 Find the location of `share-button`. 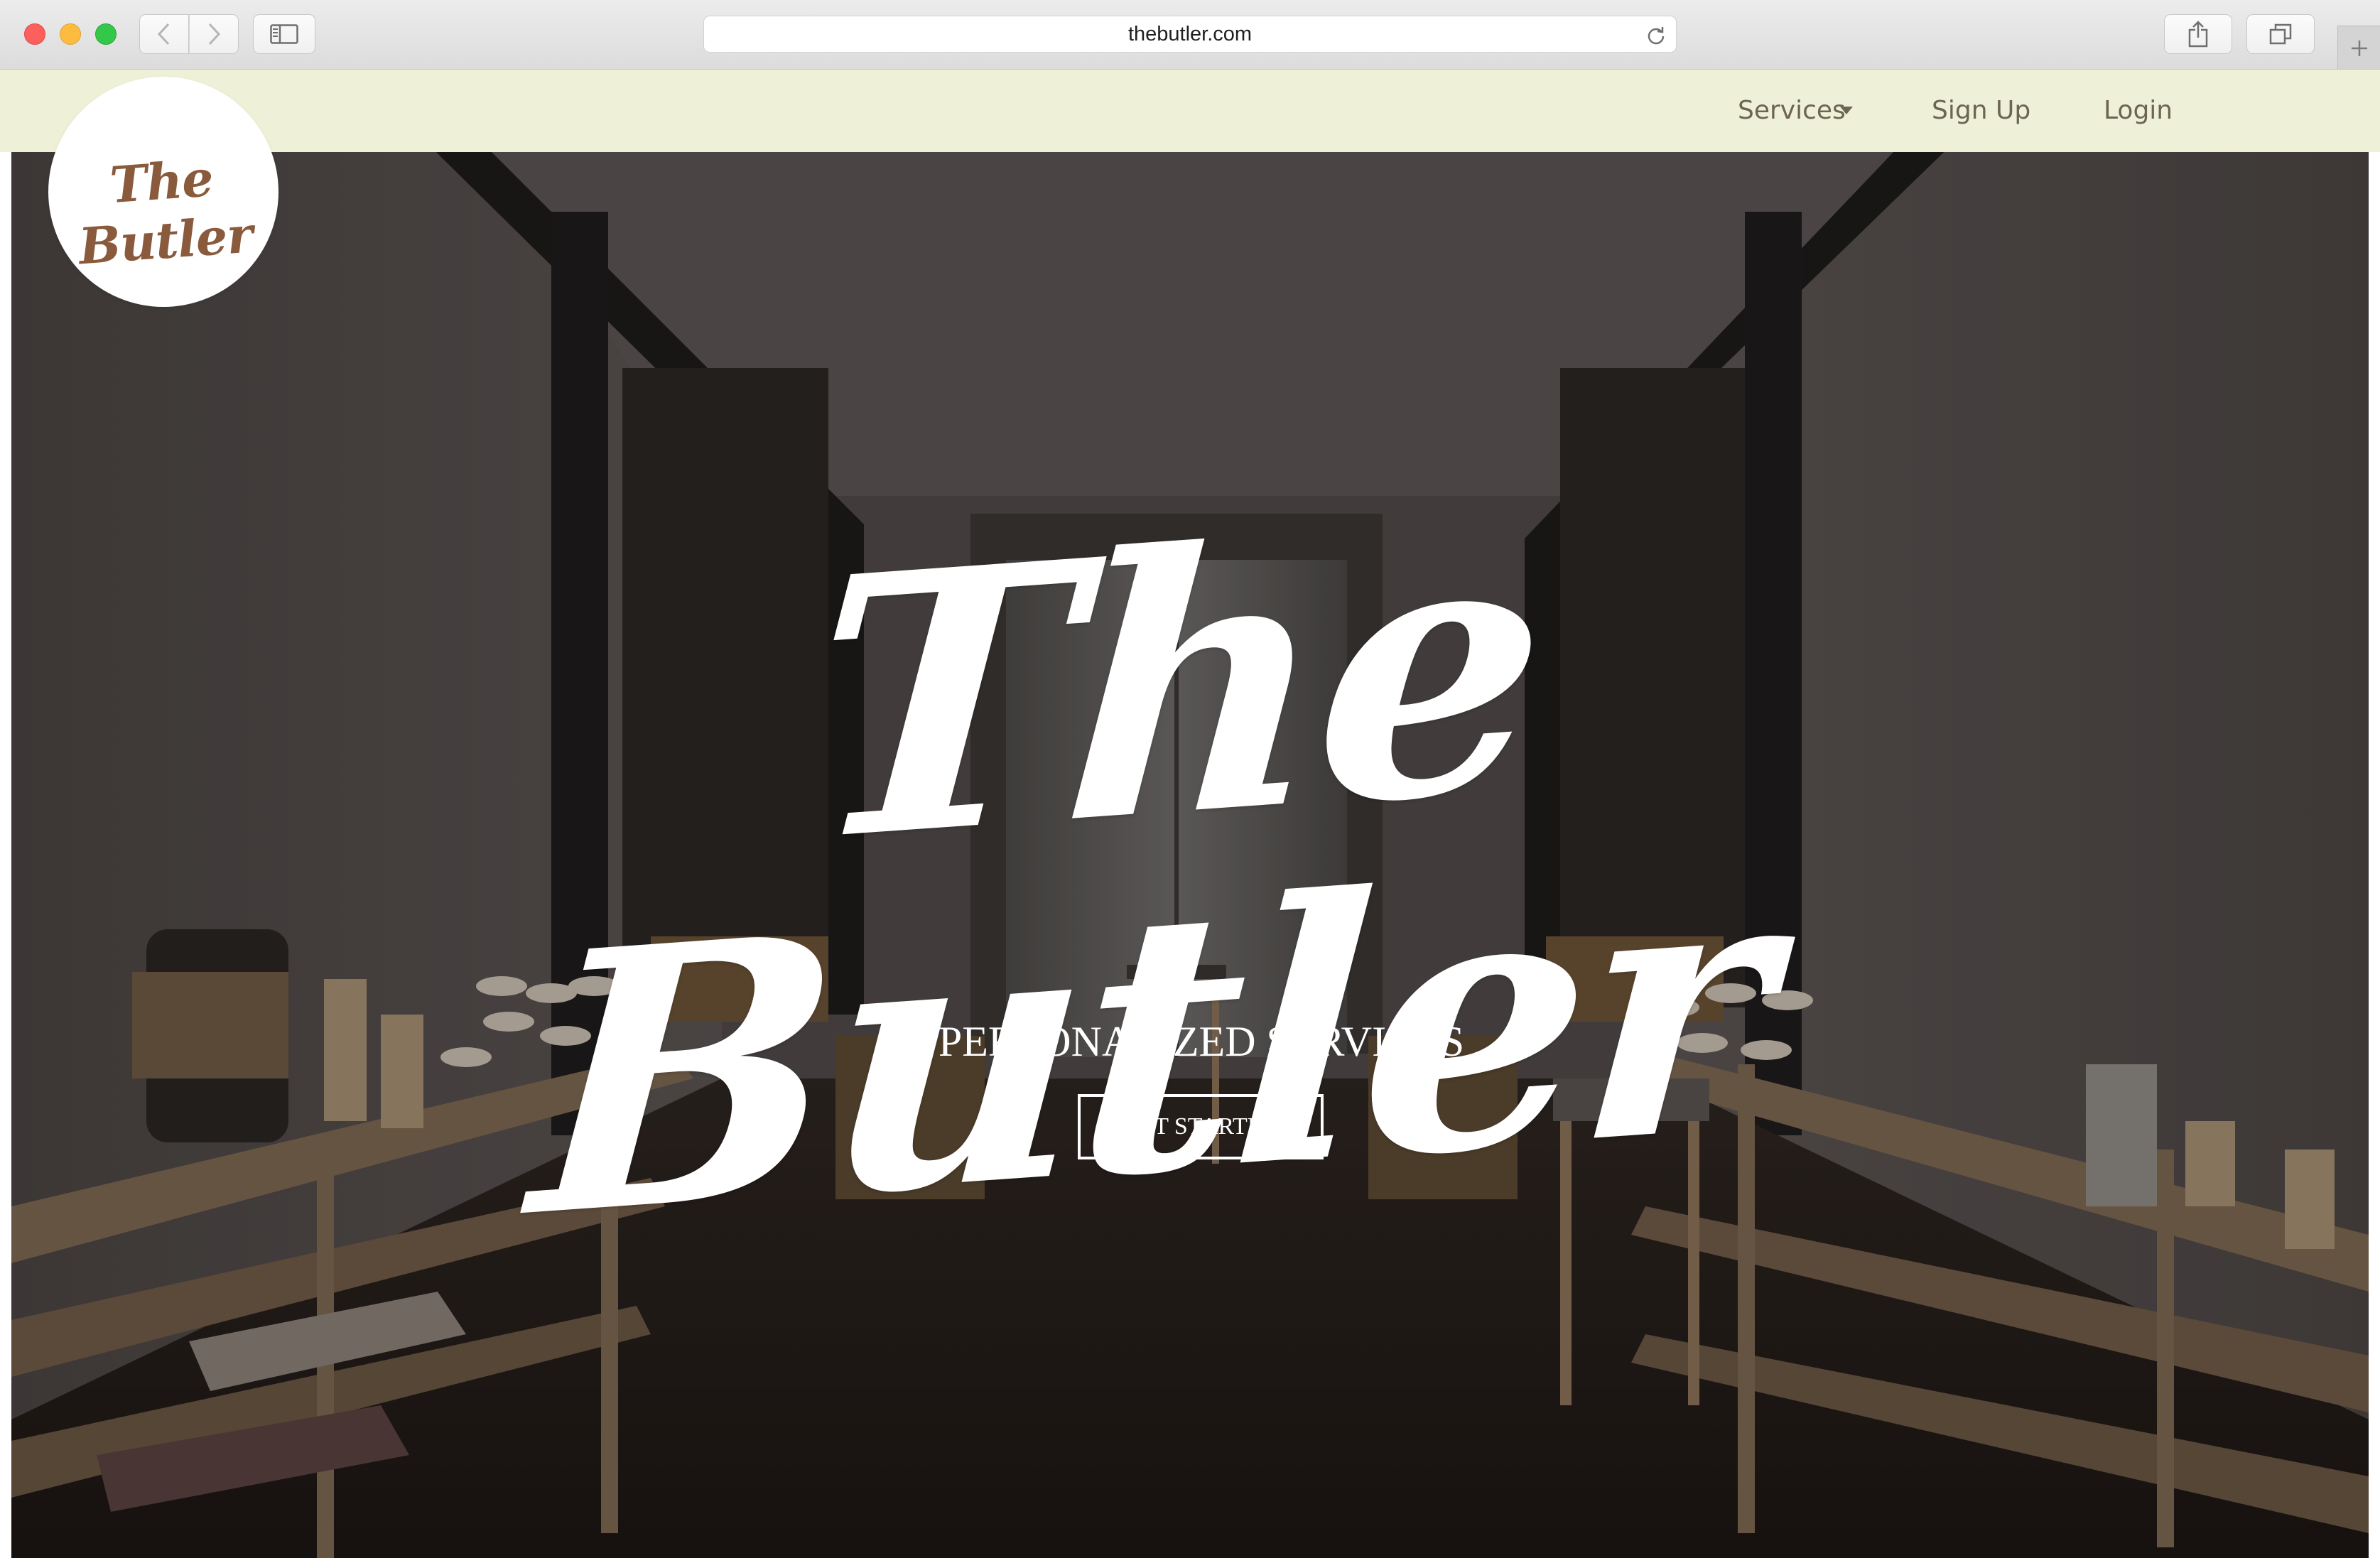

share-button is located at coordinates (2198, 34).